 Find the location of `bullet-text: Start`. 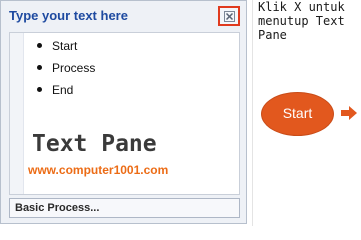

bullet-text: Start is located at coordinates (65, 46).